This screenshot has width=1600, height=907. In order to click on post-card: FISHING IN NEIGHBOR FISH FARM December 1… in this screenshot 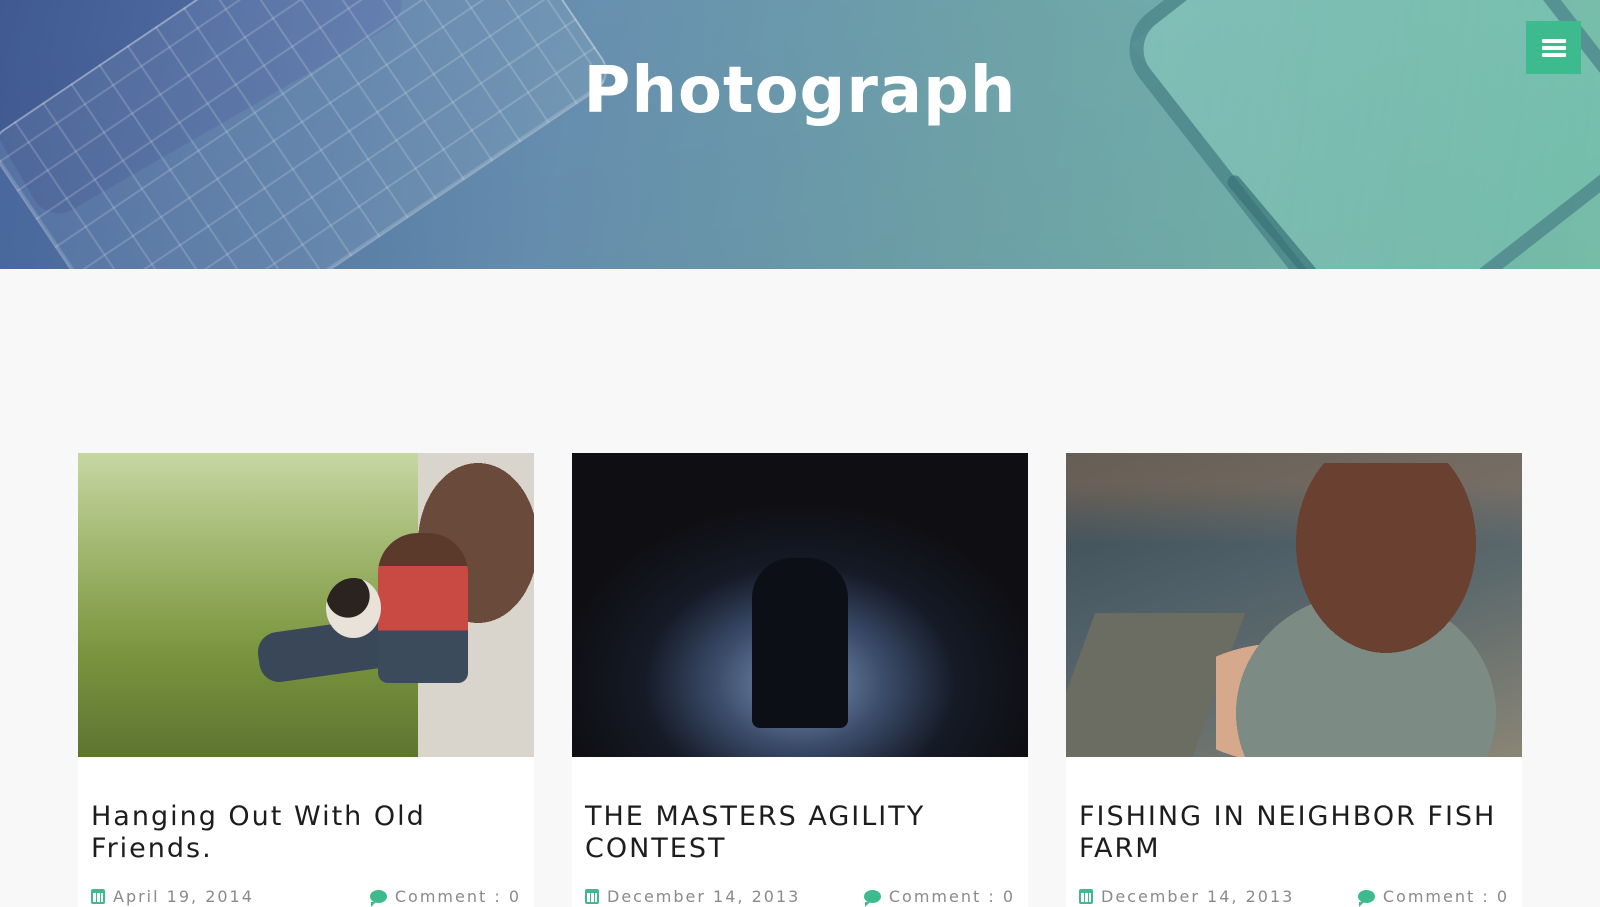, I will do `click(1294, 680)`.